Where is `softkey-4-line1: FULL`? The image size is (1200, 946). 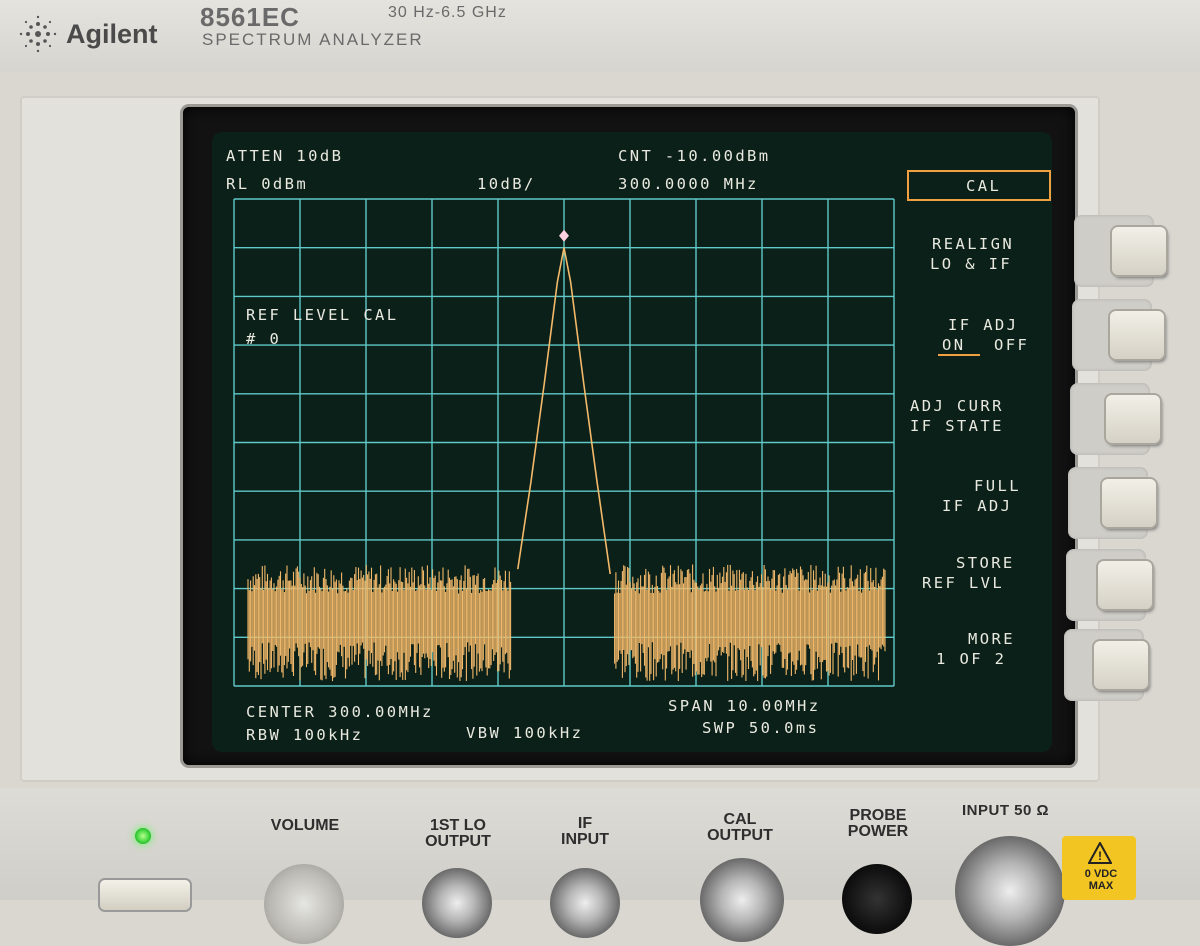 softkey-4-line1: FULL is located at coordinates (997, 486).